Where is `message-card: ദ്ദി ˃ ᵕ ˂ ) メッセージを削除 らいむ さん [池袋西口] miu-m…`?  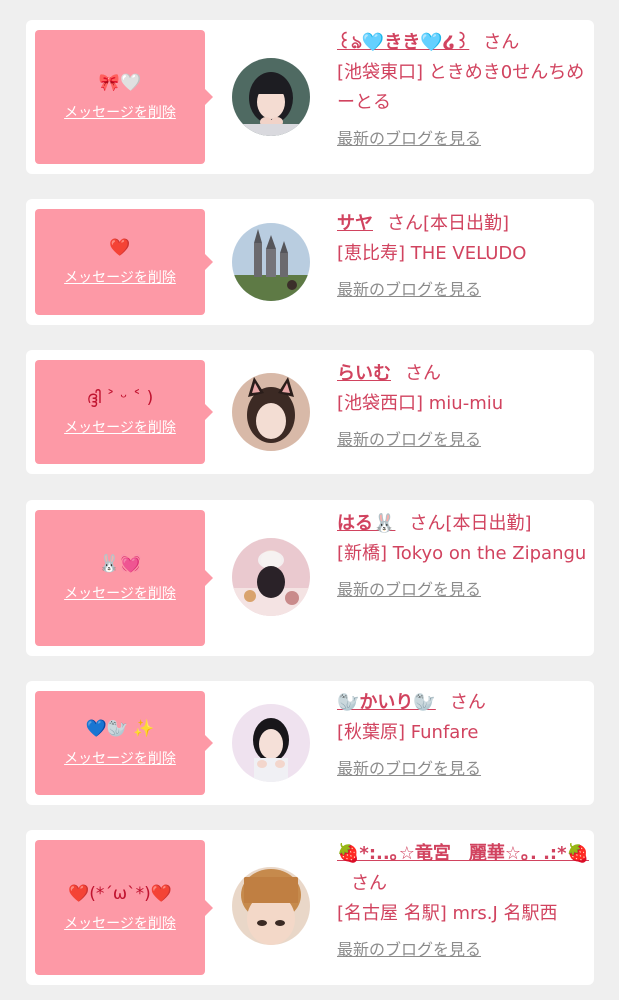
message-card: ദ്ദി ˃ ᵕ ˂ ) メッセージを削除 らいむ さん [池袋西口] miu-m… is located at coordinates (310, 412).